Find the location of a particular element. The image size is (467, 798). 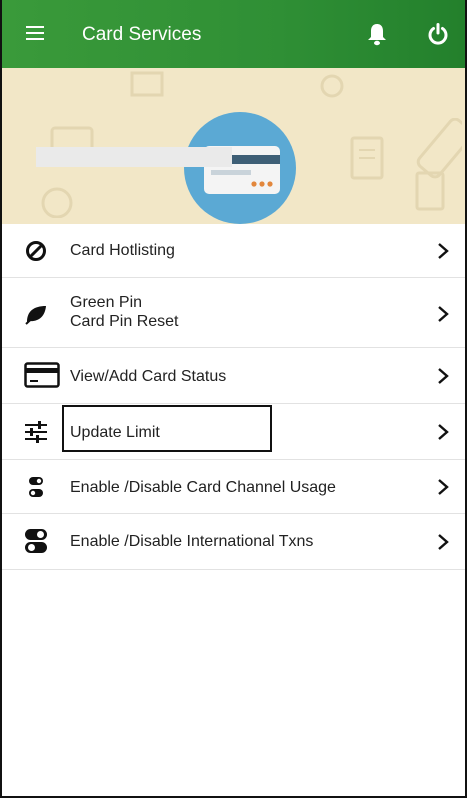

masked-card-holder-name is located at coordinates (134, 157).